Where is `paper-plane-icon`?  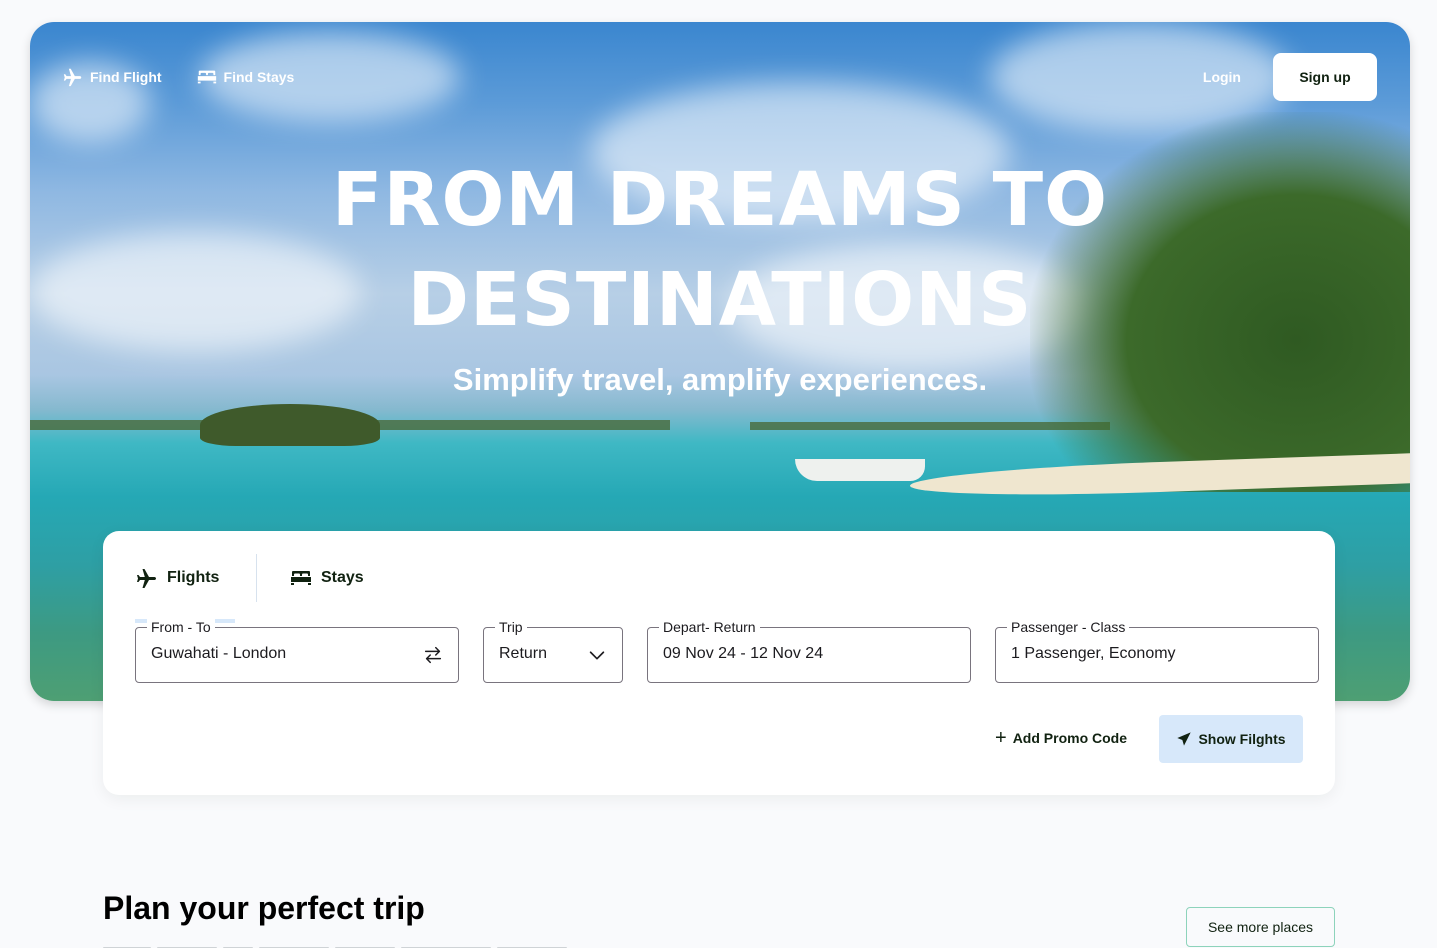
paper-plane-icon is located at coordinates (1184, 739).